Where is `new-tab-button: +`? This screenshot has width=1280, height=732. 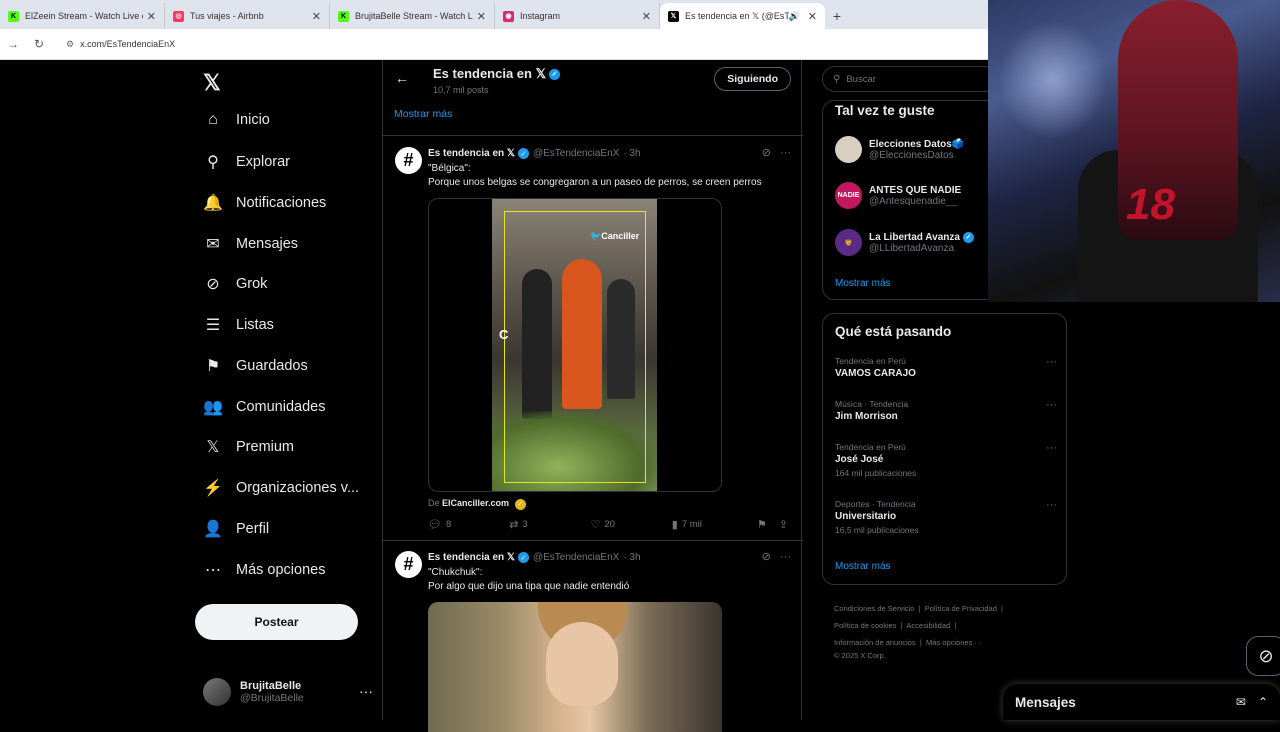
new-tab-button: + is located at coordinates (837, 16).